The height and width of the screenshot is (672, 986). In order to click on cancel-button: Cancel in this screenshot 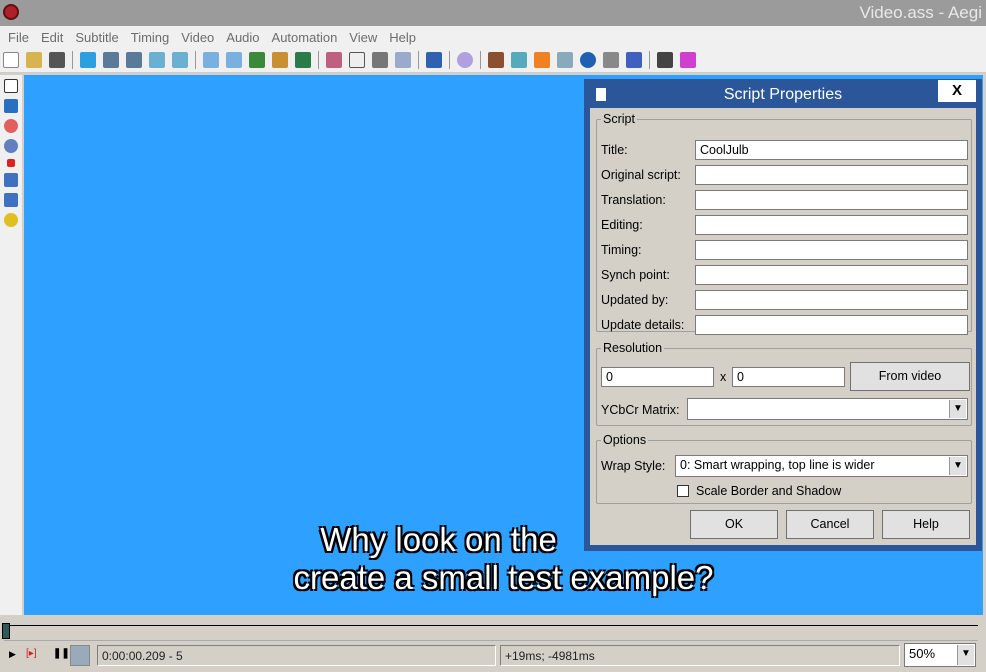, I will do `click(830, 524)`.